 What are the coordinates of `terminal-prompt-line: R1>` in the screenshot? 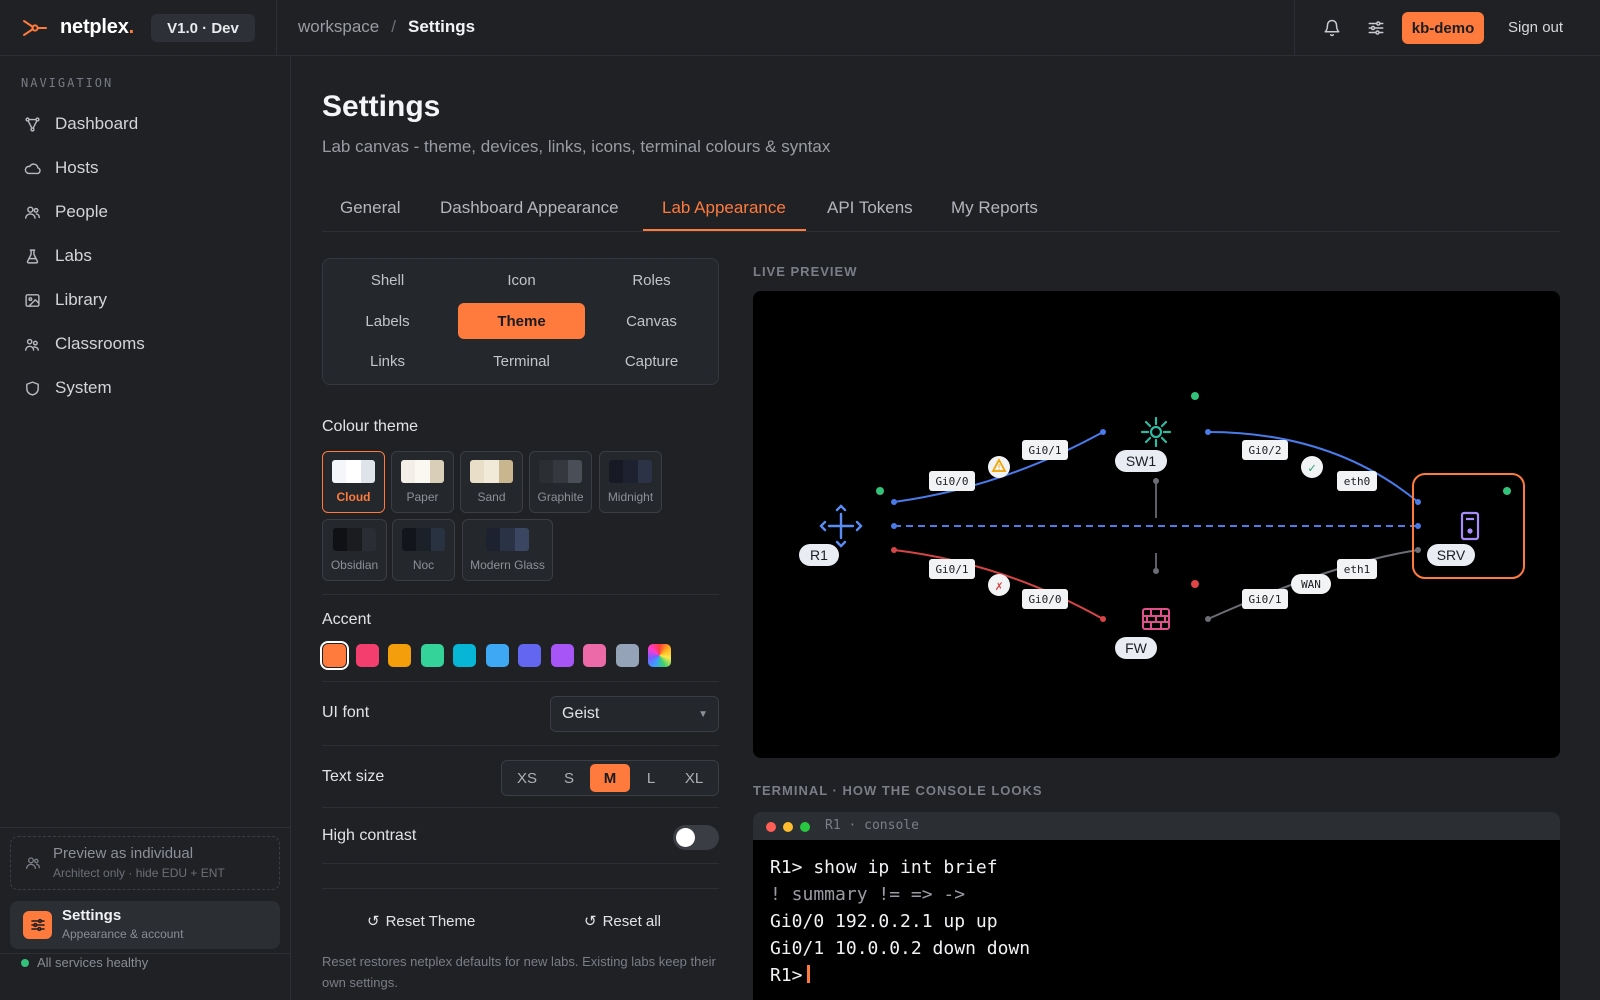 It's located at (900, 975).